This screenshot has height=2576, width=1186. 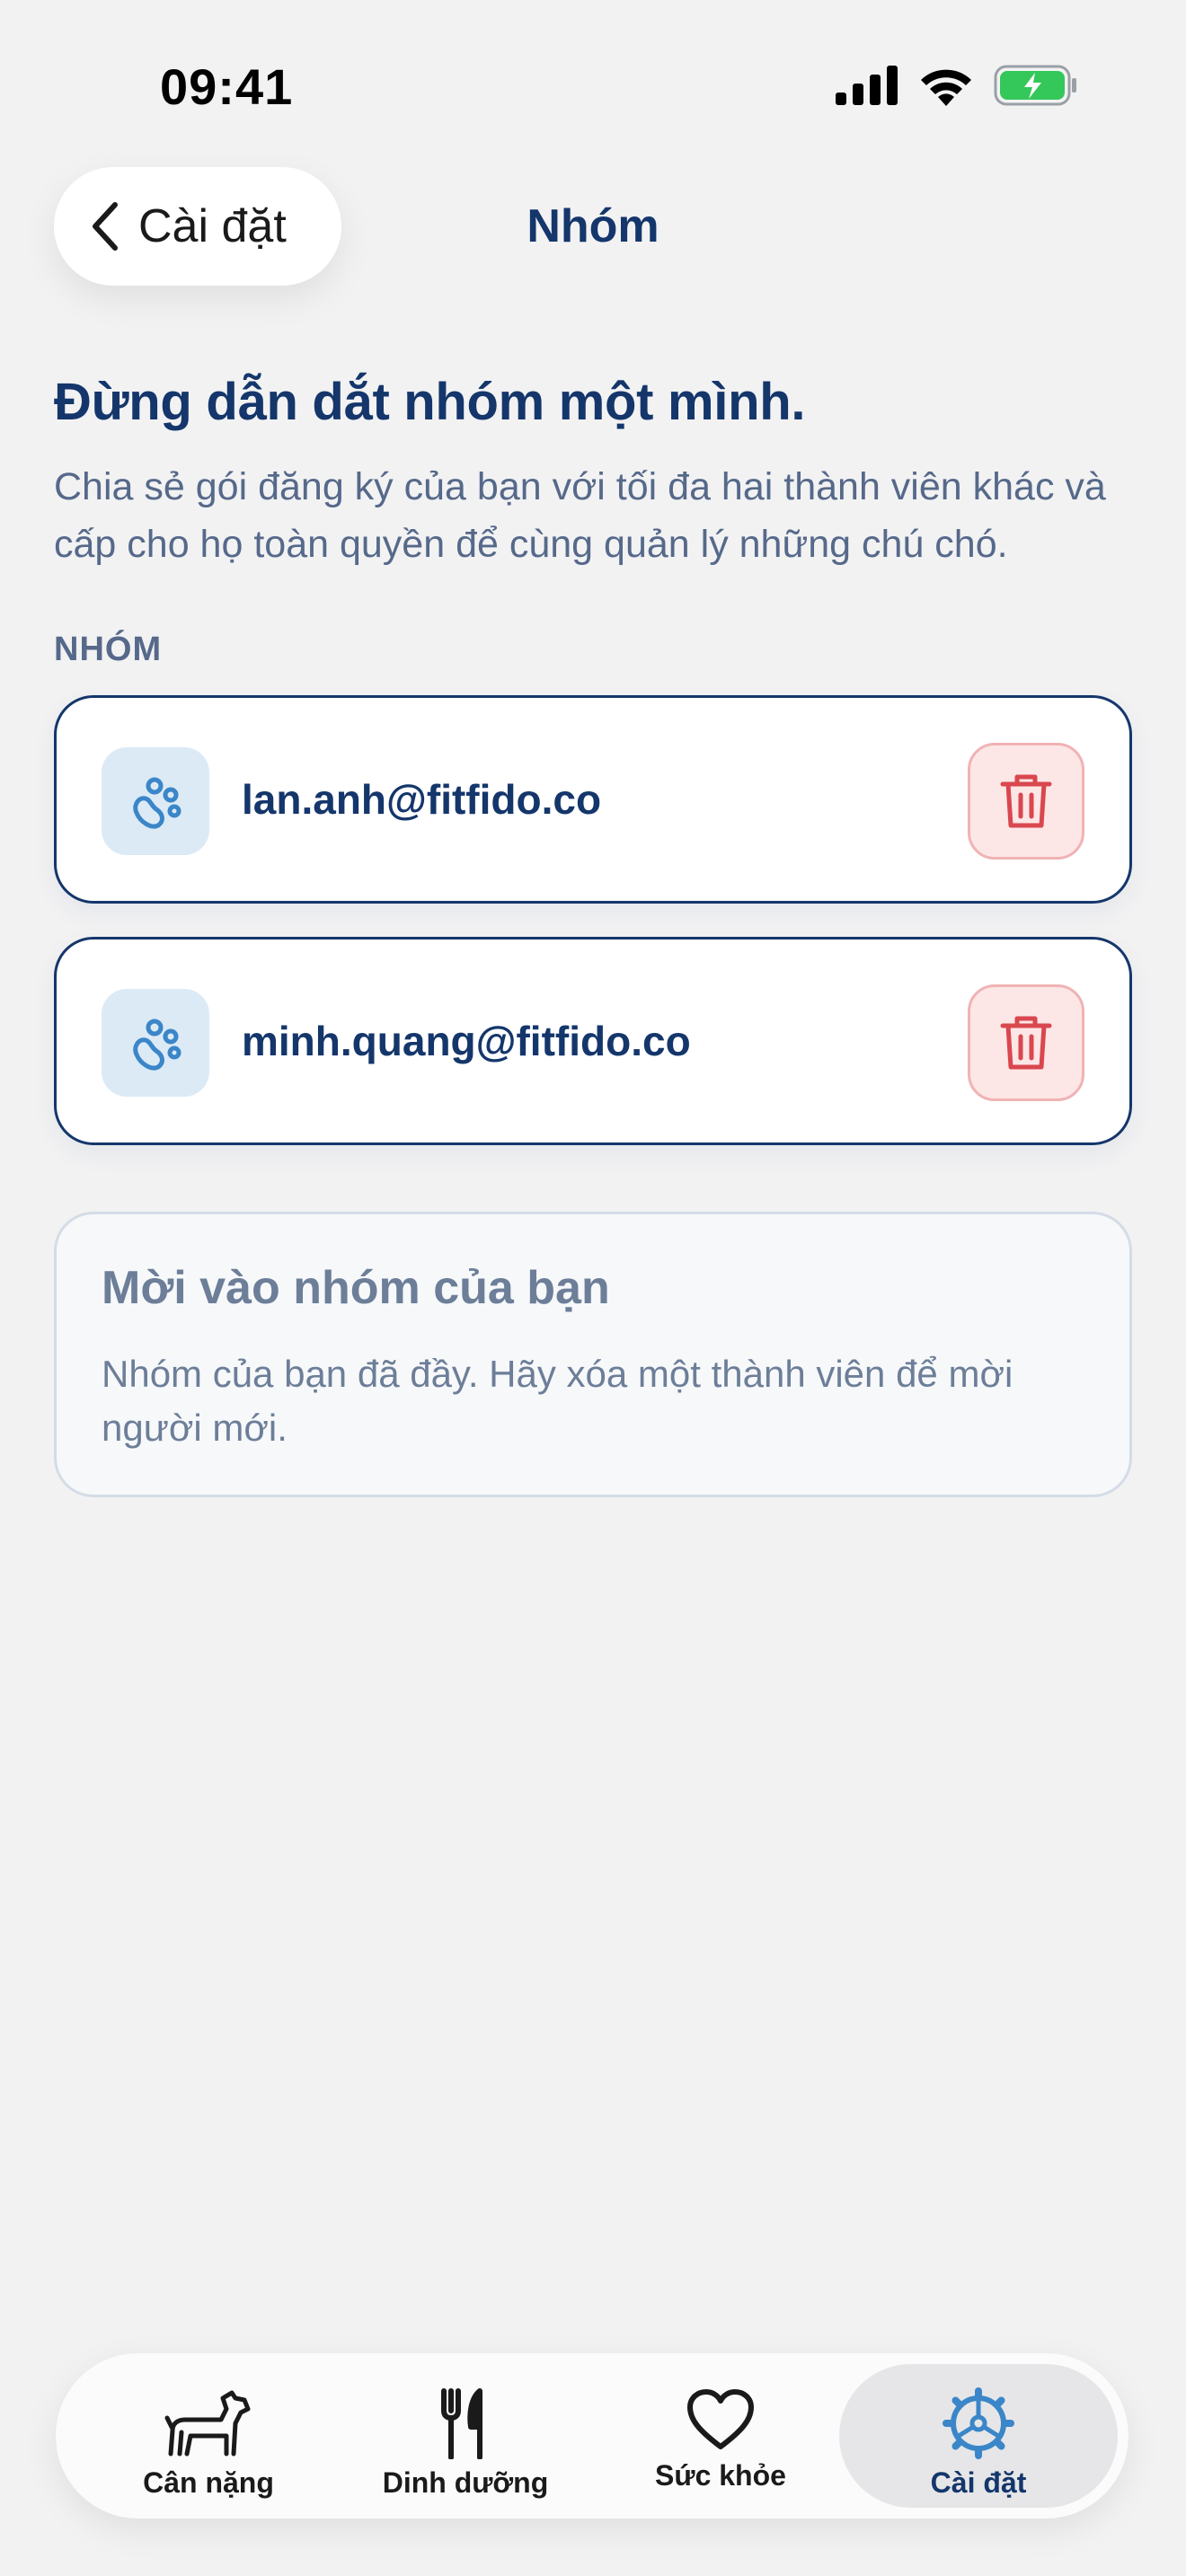 I want to click on heart-icon, so click(x=720, y=2419).